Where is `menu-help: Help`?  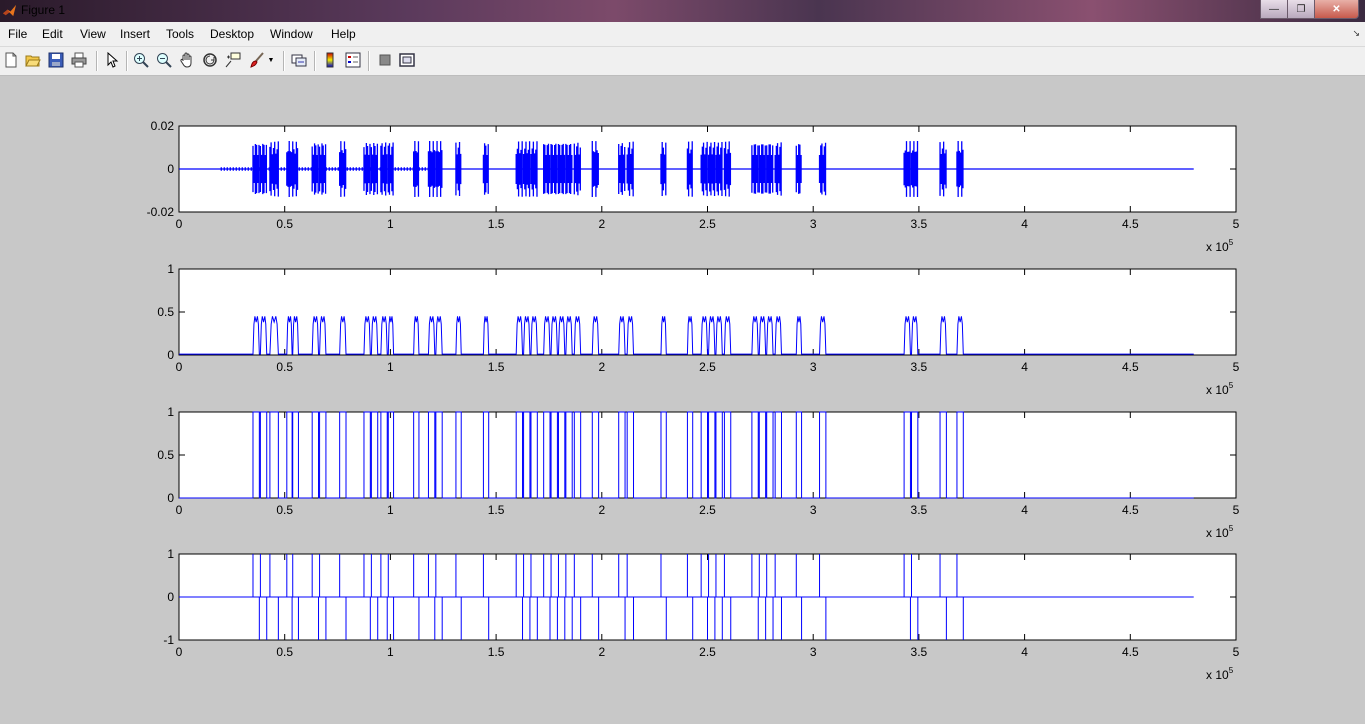
menu-help: Help is located at coordinates (343, 34).